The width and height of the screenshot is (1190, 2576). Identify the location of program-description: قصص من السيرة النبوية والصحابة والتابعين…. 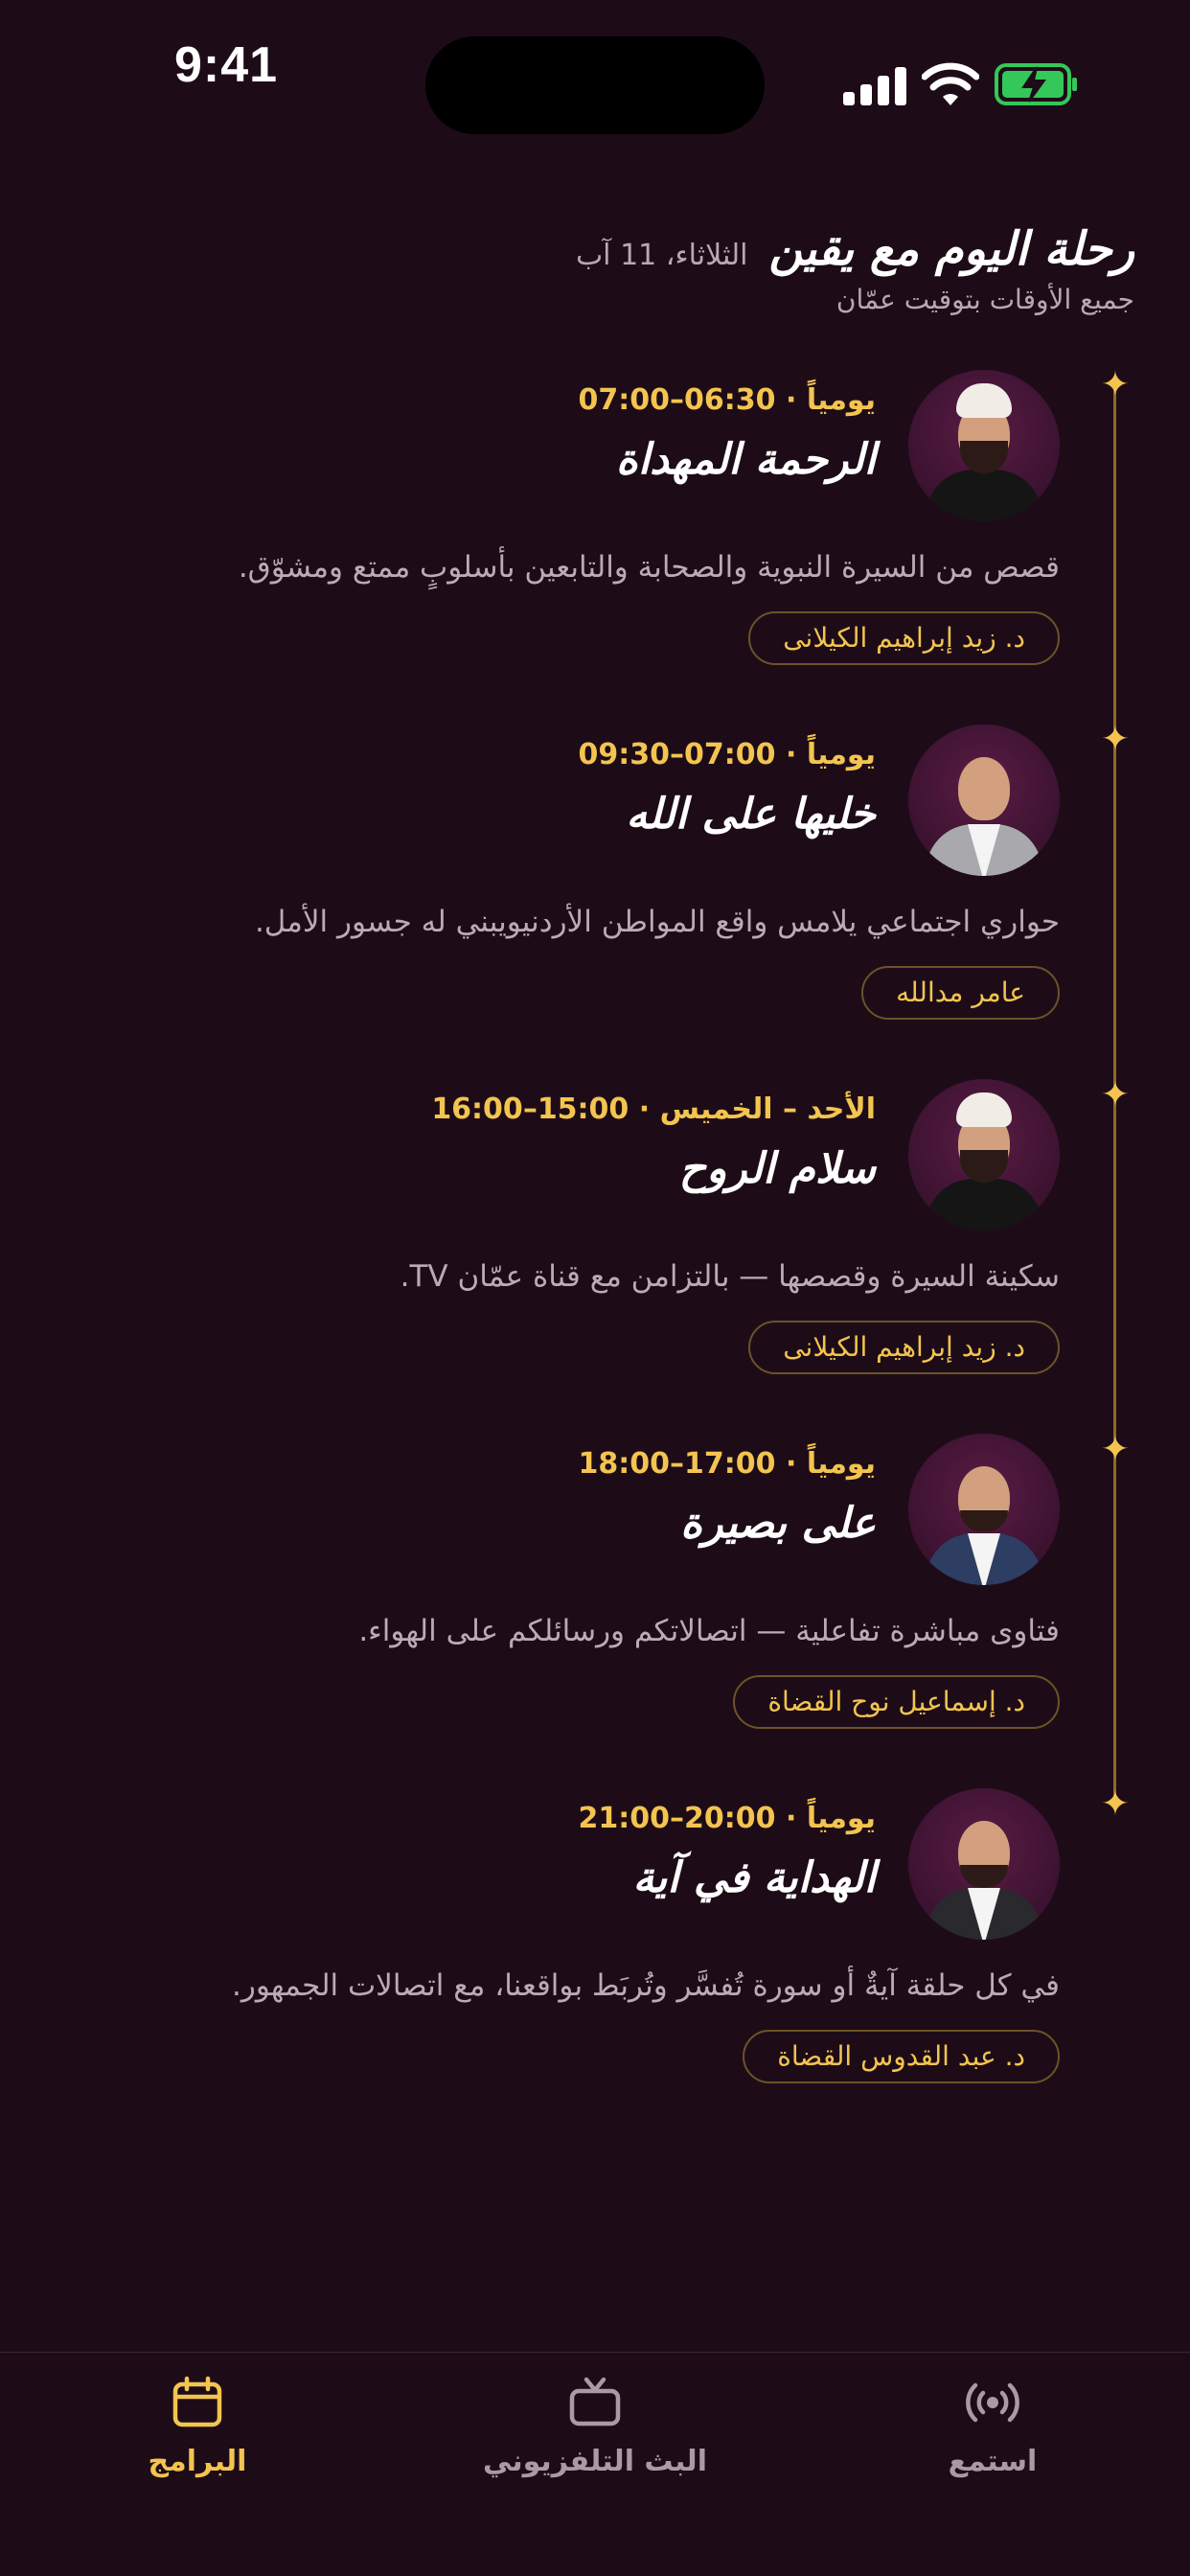
(649, 567).